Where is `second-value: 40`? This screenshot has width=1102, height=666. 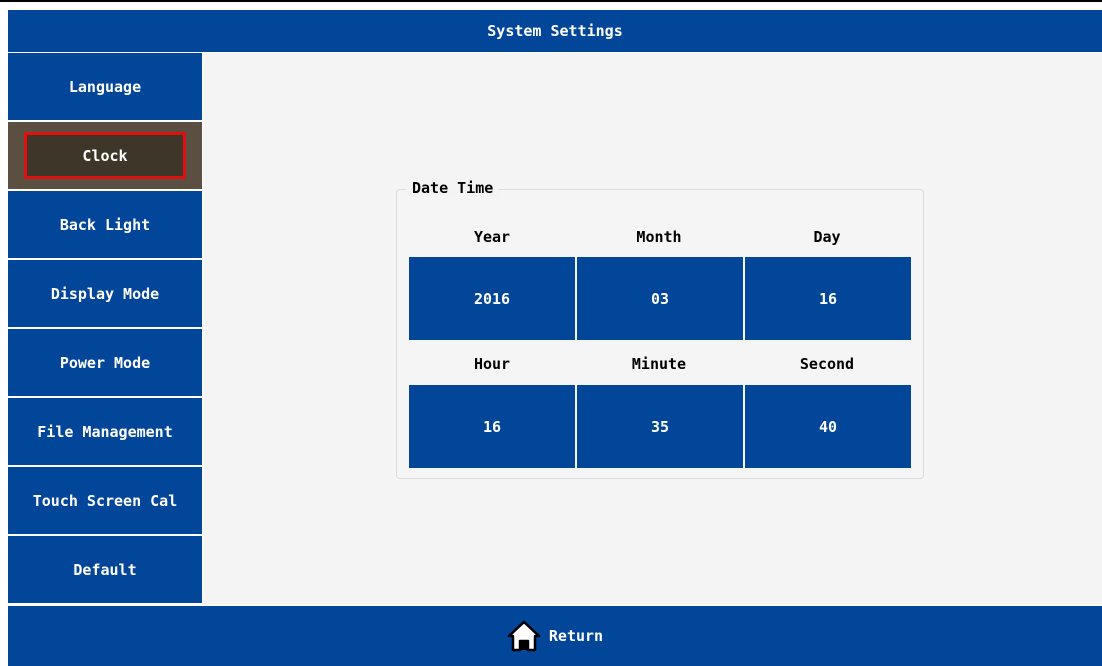 second-value: 40 is located at coordinates (828, 426).